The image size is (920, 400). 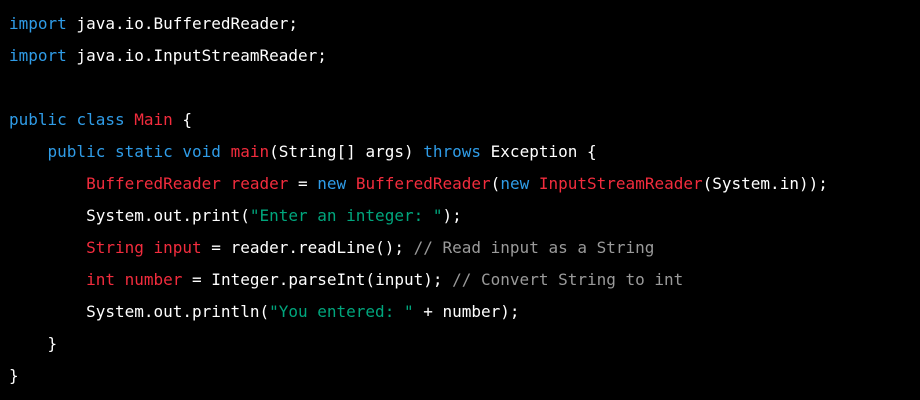 I want to click on comment-token: // Read input as a String, so click(x=534, y=247).